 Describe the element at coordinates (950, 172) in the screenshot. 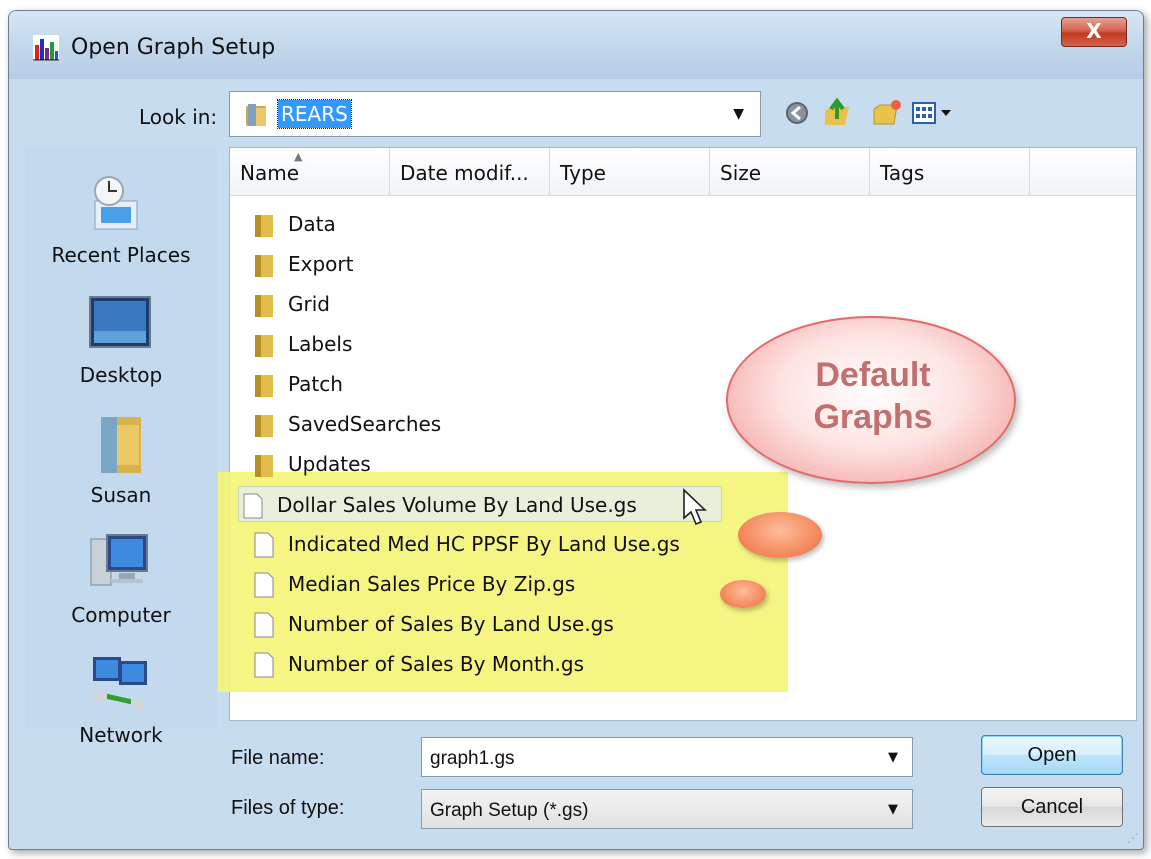

I see `column-tags: Tags` at that location.